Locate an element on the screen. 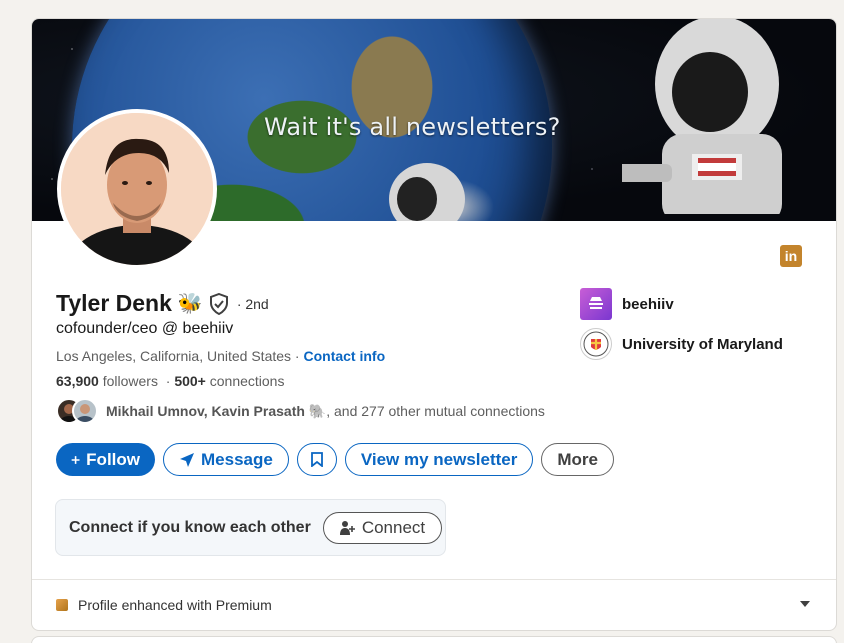 The image size is (844, 643). profile-photo is located at coordinates (137, 189).